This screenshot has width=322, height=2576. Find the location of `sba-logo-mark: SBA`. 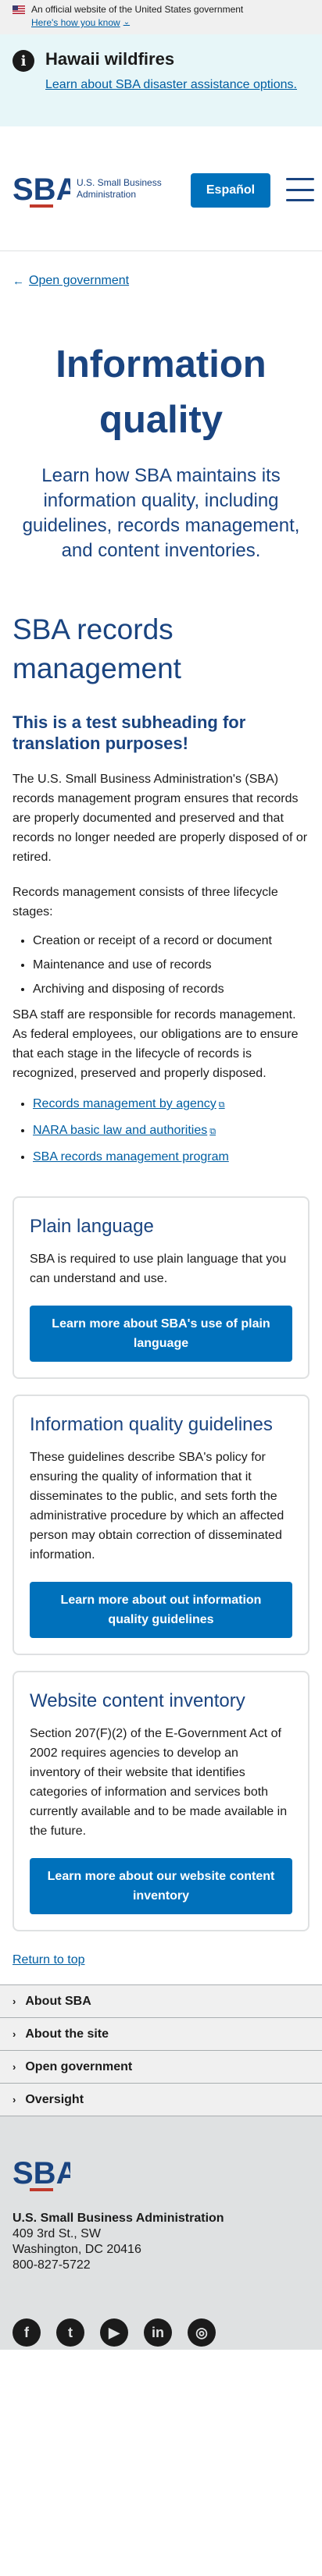

sba-logo-mark: SBA is located at coordinates (41, 190).